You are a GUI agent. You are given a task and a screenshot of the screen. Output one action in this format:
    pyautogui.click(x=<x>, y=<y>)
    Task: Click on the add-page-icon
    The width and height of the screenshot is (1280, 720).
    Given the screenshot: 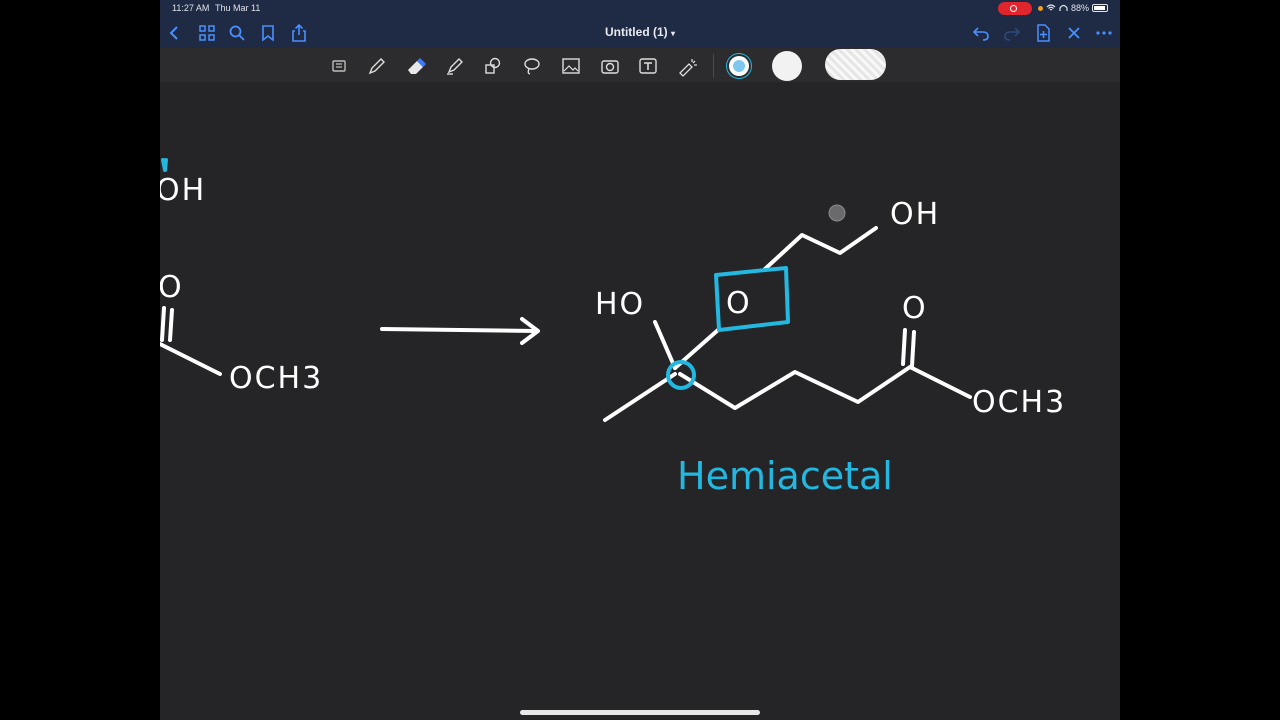 What is the action you would take?
    pyautogui.click(x=1043, y=33)
    